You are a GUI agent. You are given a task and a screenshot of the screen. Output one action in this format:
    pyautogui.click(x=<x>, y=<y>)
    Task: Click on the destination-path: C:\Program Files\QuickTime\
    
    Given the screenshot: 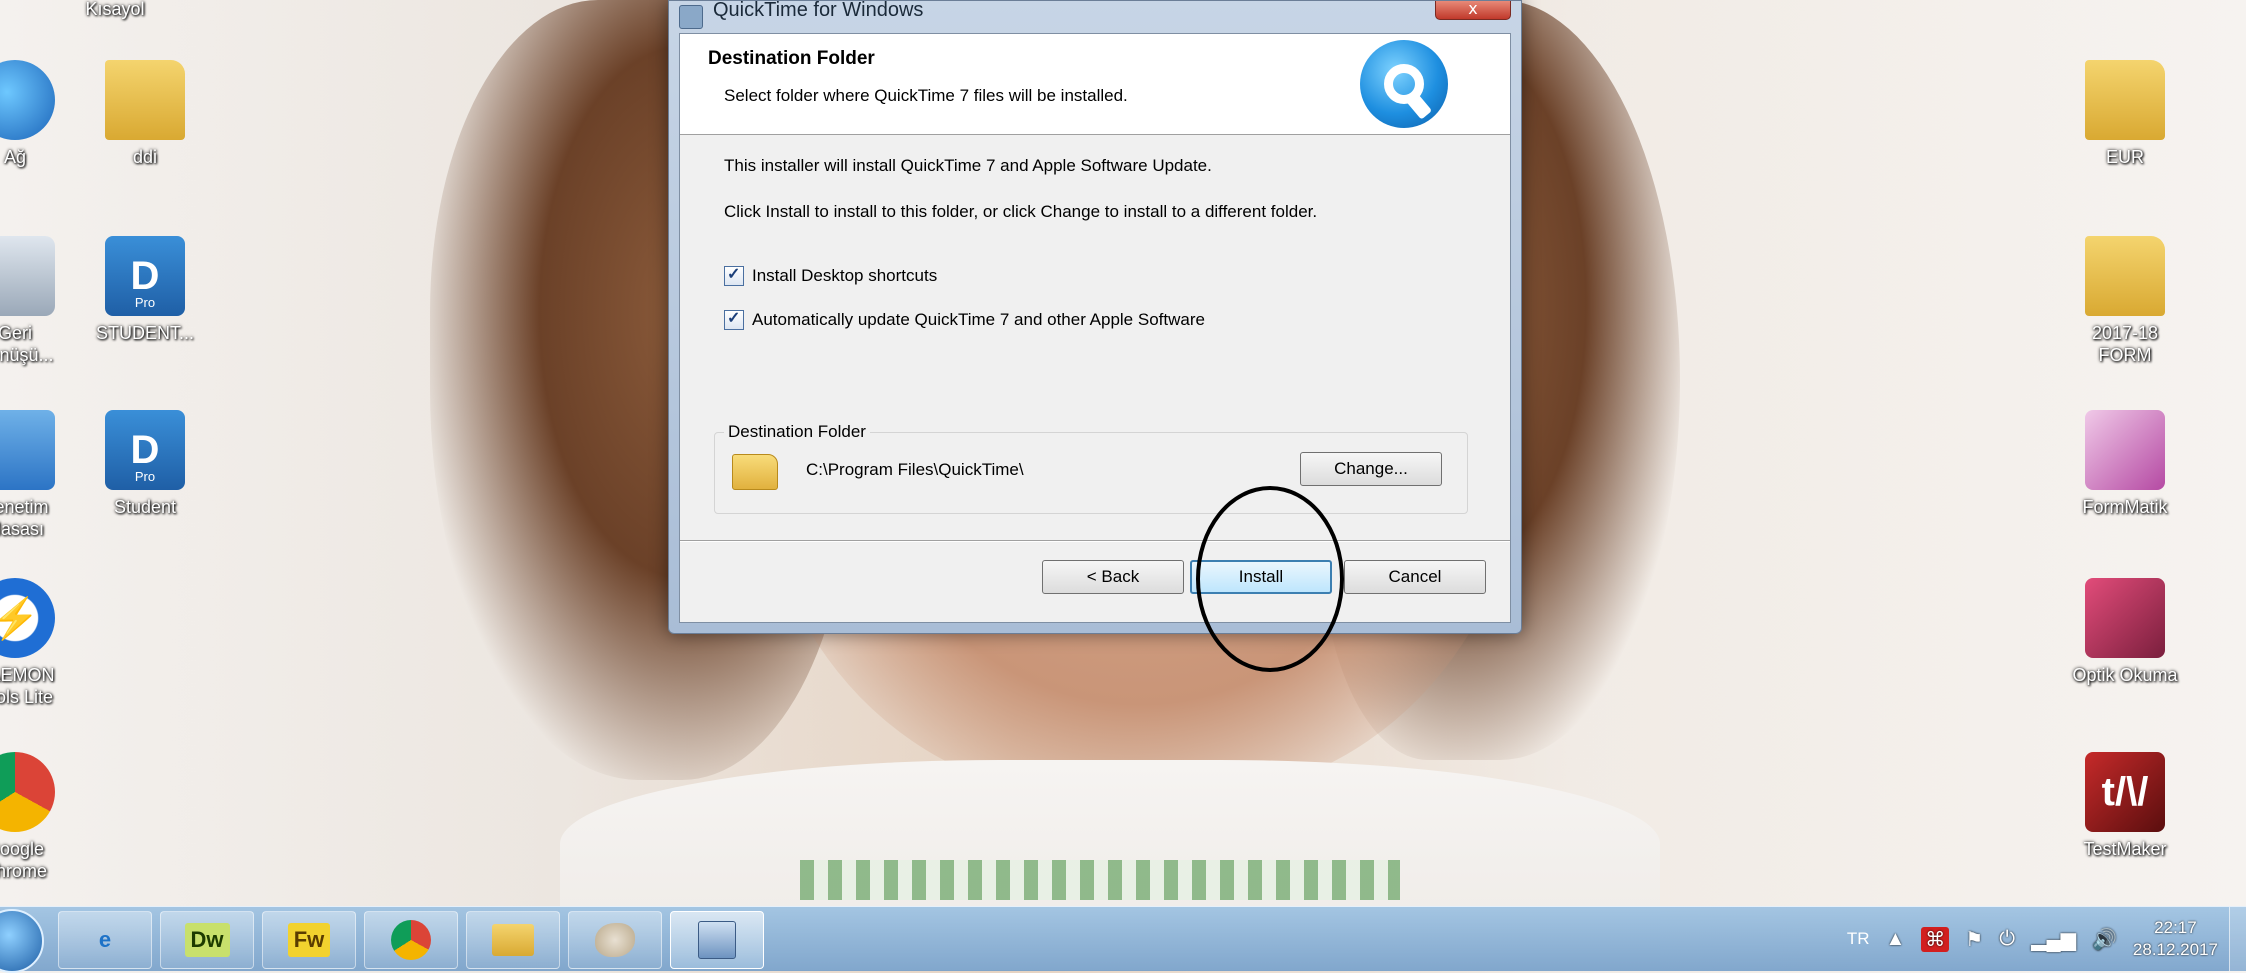 What is the action you would take?
    pyautogui.click(x=915, y=469)
    